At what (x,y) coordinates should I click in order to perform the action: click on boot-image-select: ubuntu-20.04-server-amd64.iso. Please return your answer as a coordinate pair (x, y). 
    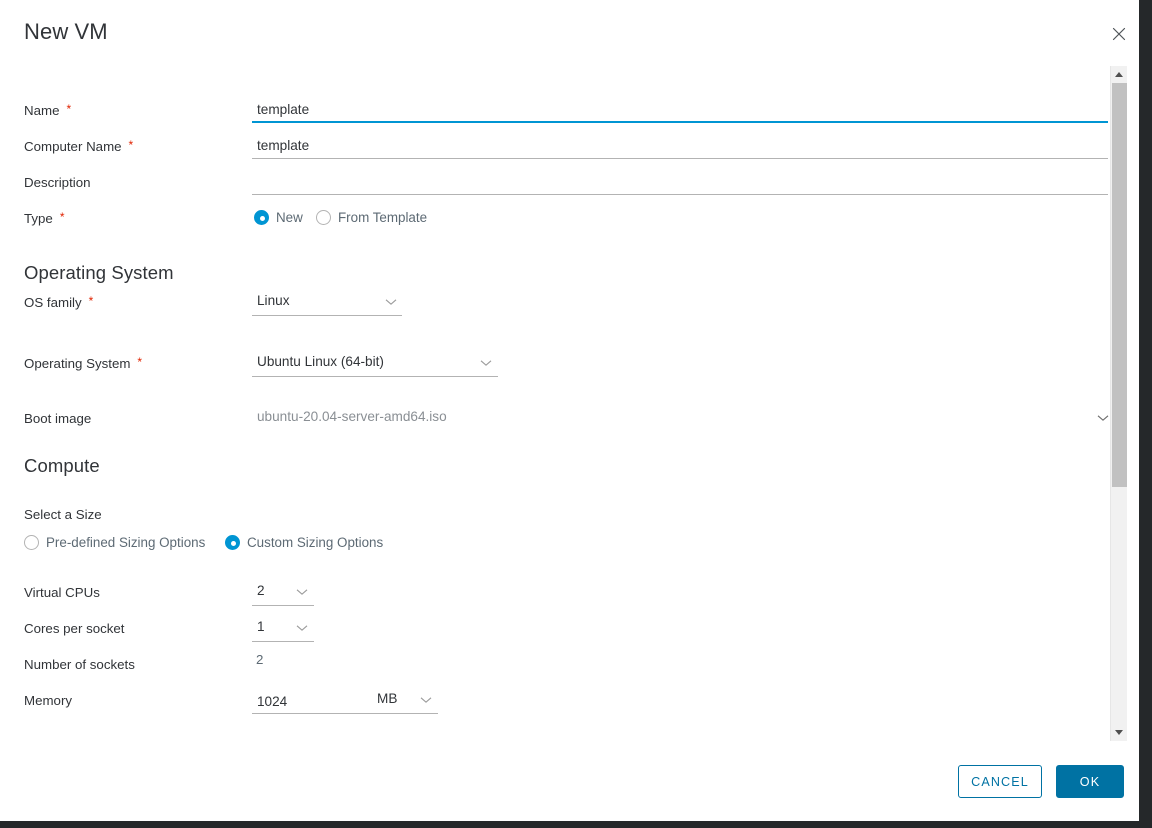
    Looking at the image, I should click on (680, 419).